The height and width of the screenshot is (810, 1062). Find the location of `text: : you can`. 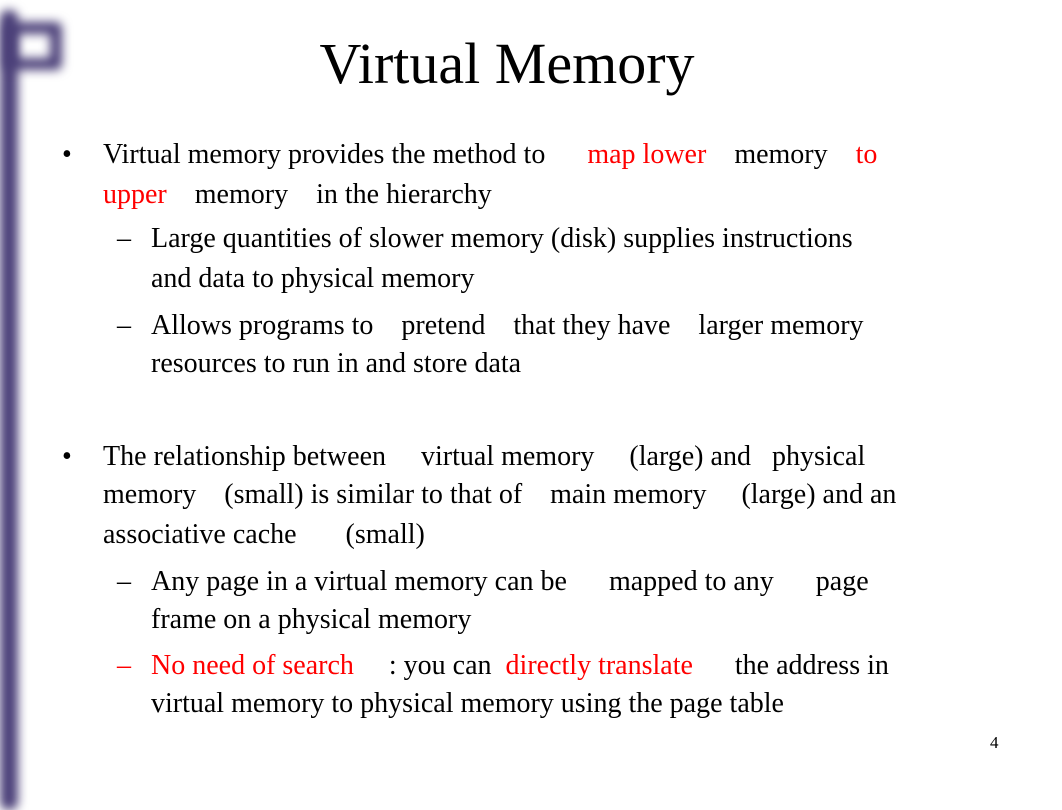

text: : you can is located at coordinates (429, 665).